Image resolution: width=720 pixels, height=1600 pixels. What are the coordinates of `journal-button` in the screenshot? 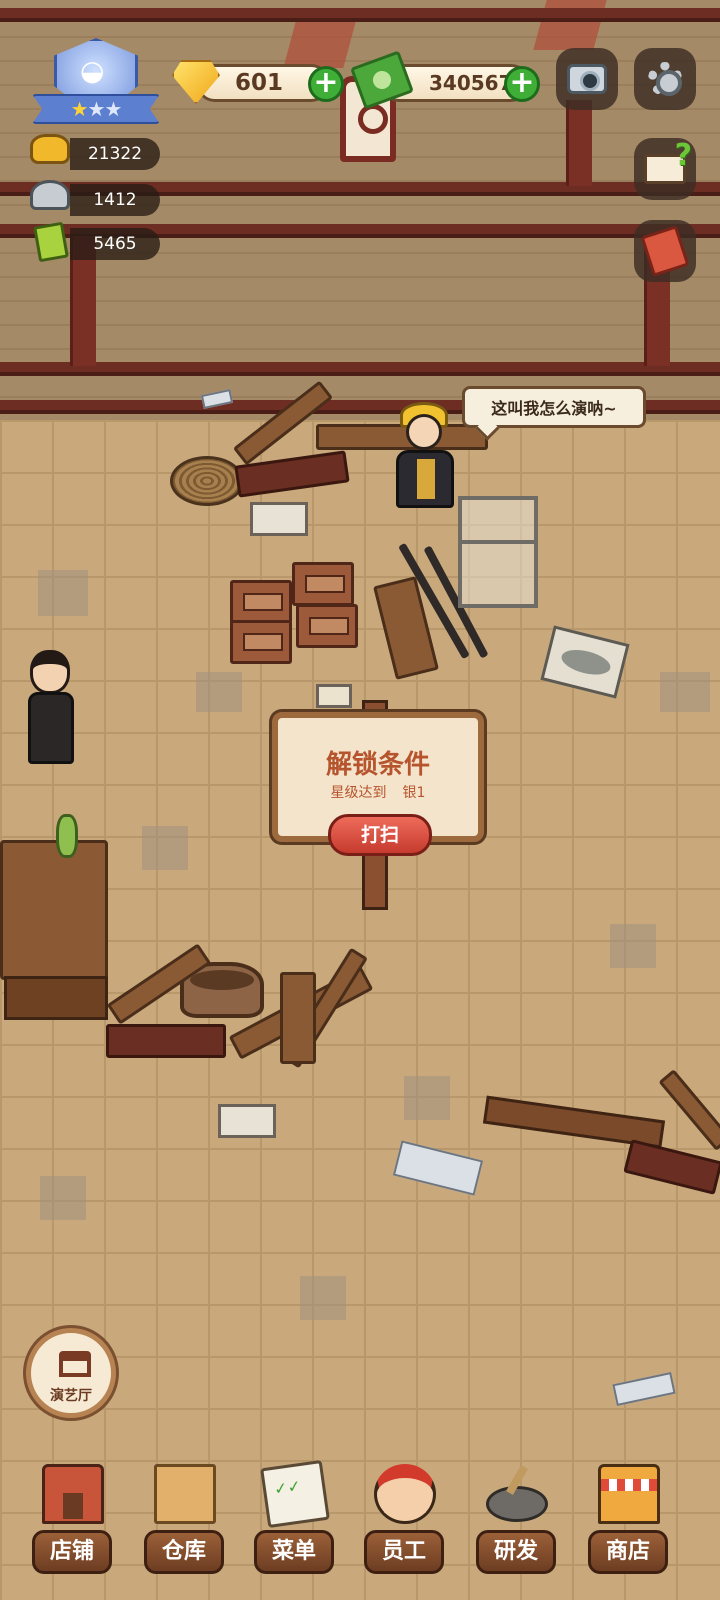 It's located at (665, 251).